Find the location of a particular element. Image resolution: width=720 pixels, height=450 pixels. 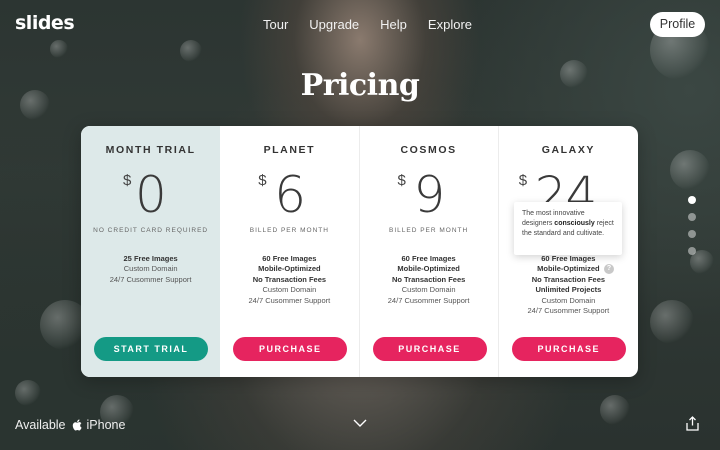

plan-price: $ 9 is located at coordinates (429, 196).